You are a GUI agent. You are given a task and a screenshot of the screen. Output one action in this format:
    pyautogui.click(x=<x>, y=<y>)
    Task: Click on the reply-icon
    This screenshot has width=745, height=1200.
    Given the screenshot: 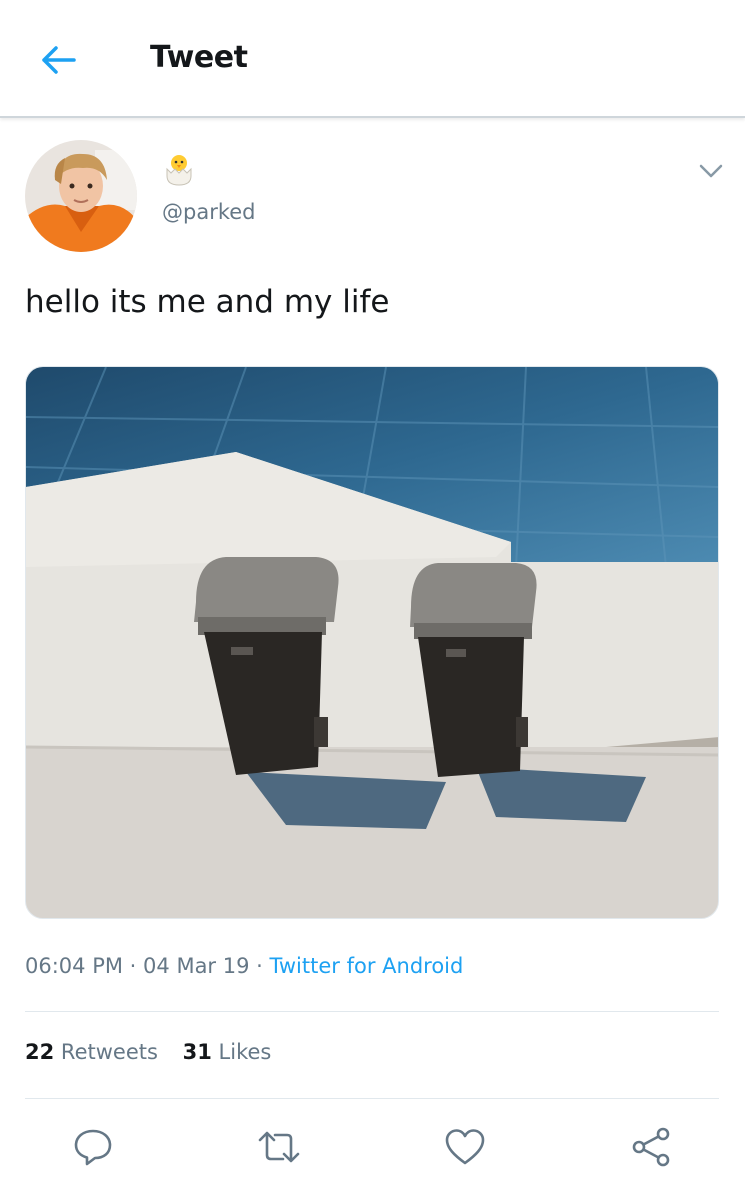 What is the action you would take?
    pyautogui.click(x=93, y=1147)
    